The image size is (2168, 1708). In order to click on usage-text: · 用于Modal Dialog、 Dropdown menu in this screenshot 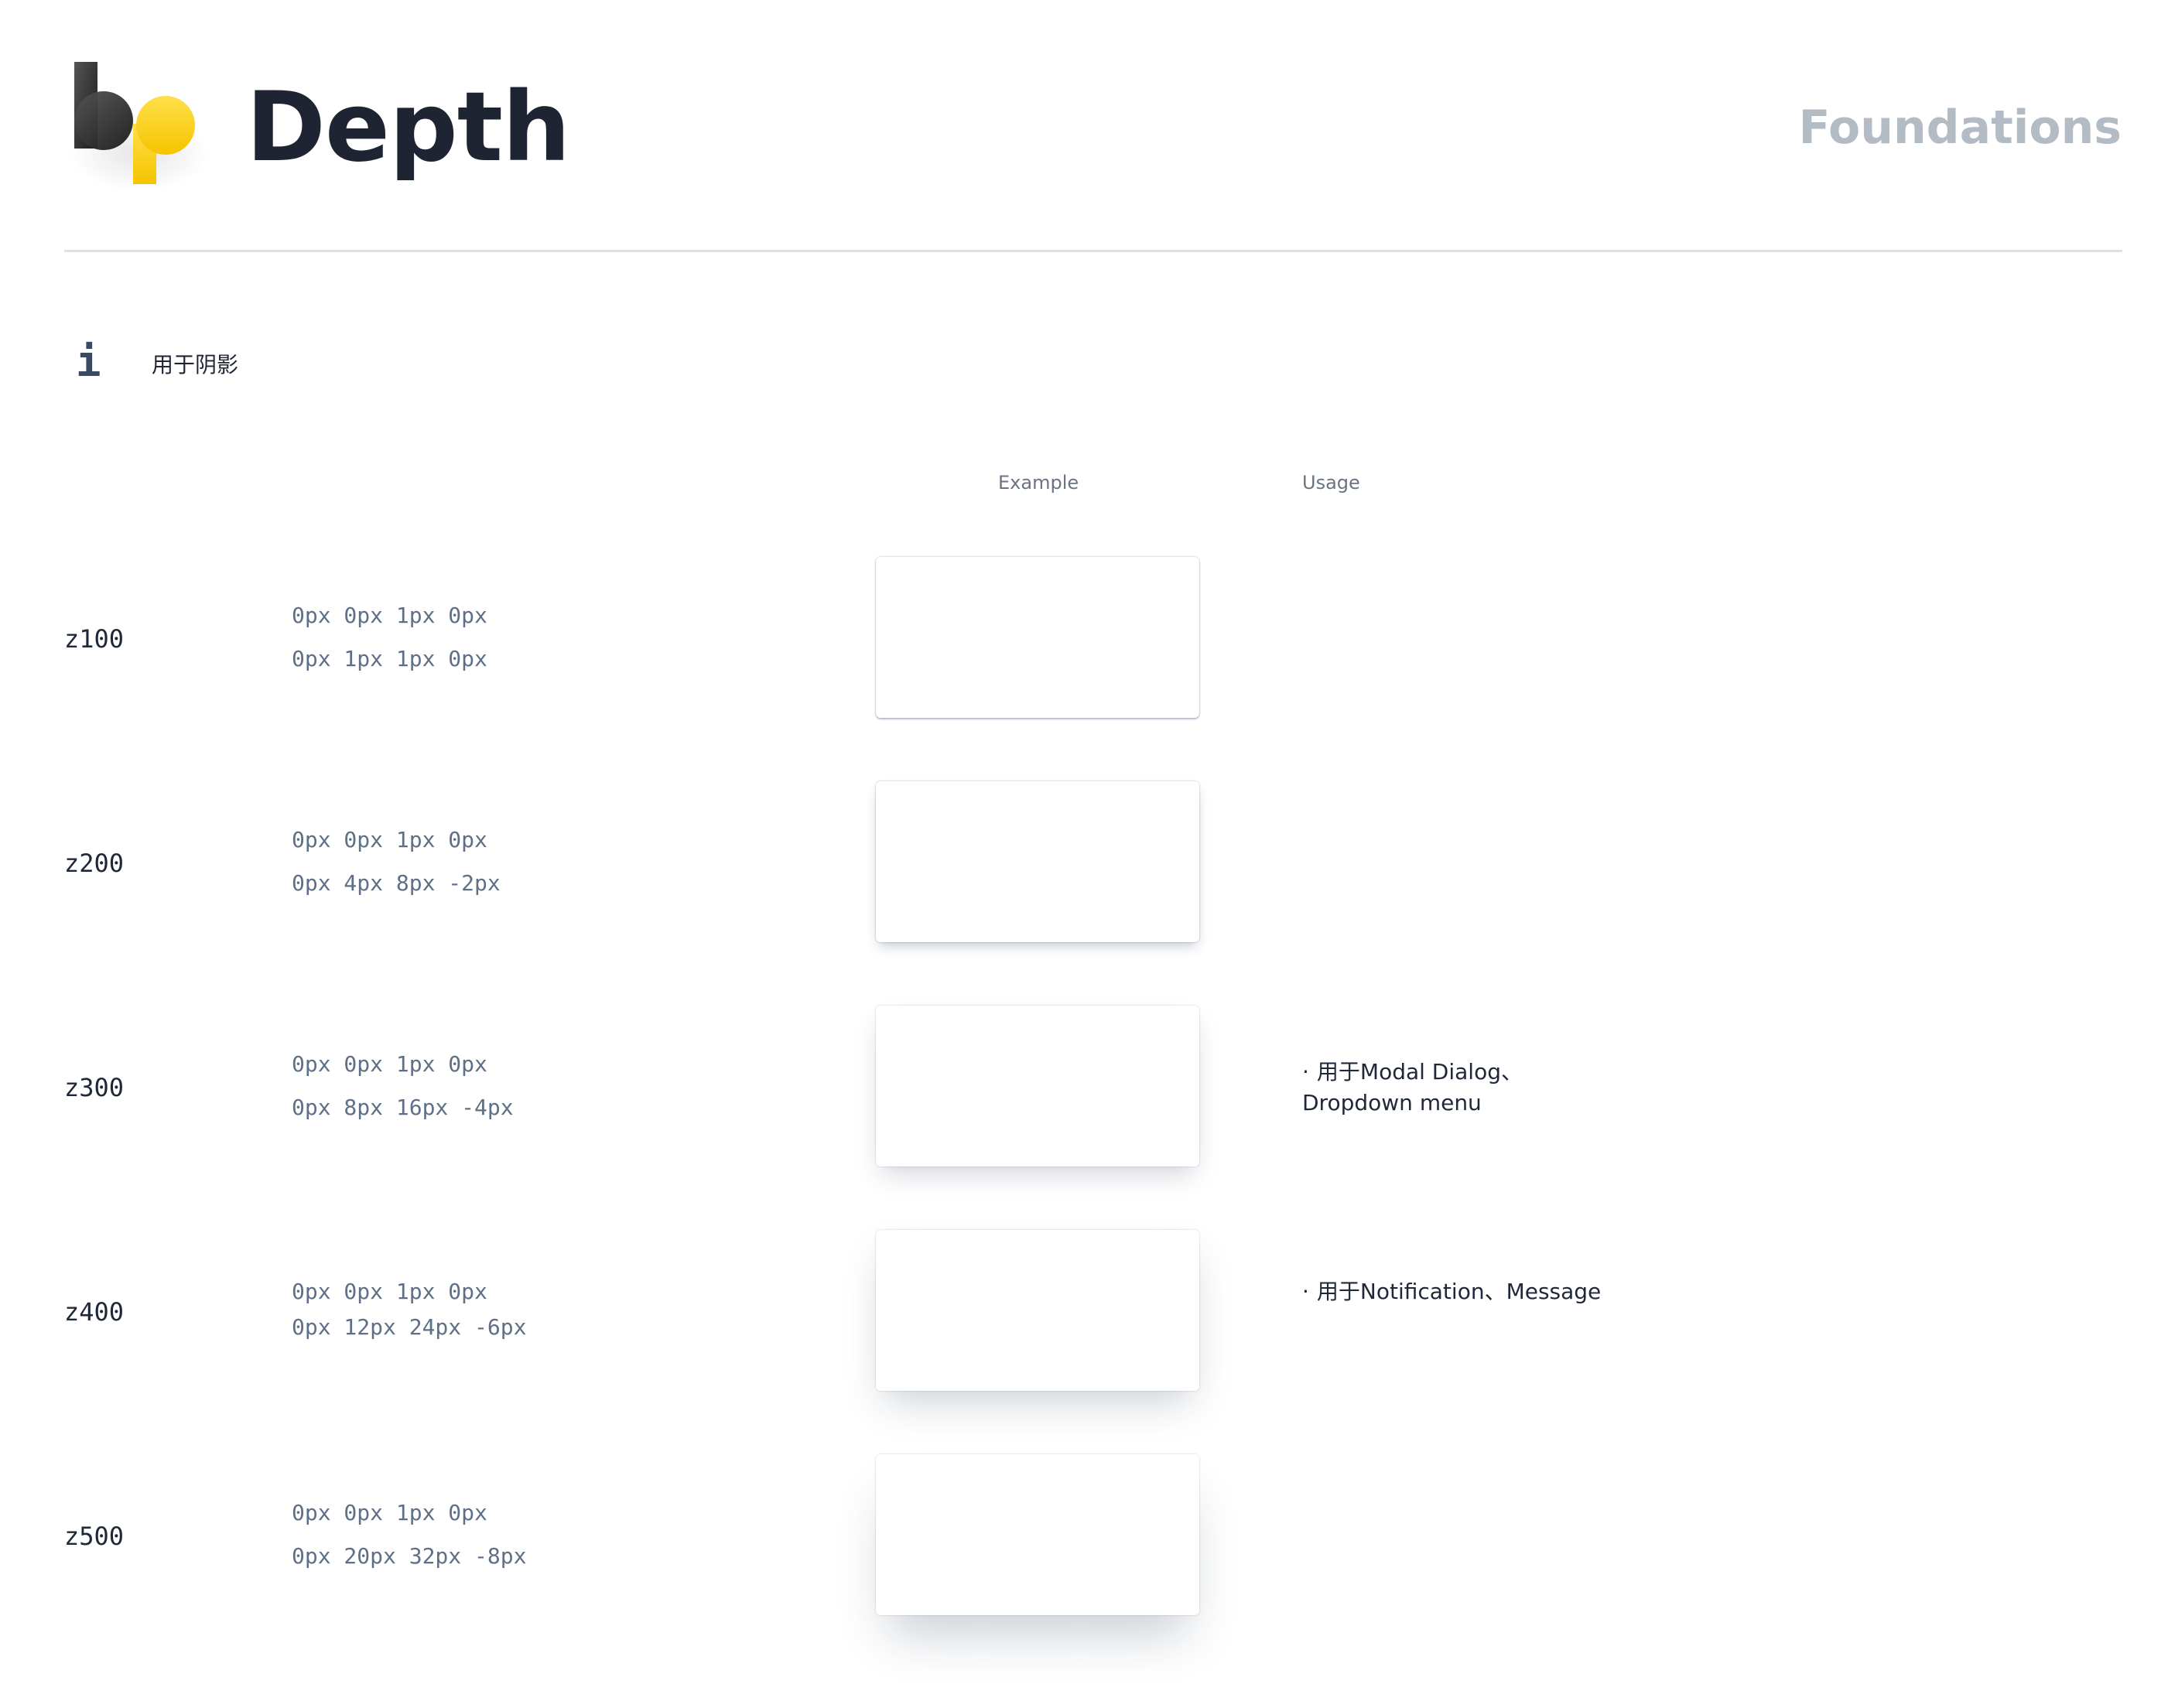, I will do `click(1488, 1088)`.